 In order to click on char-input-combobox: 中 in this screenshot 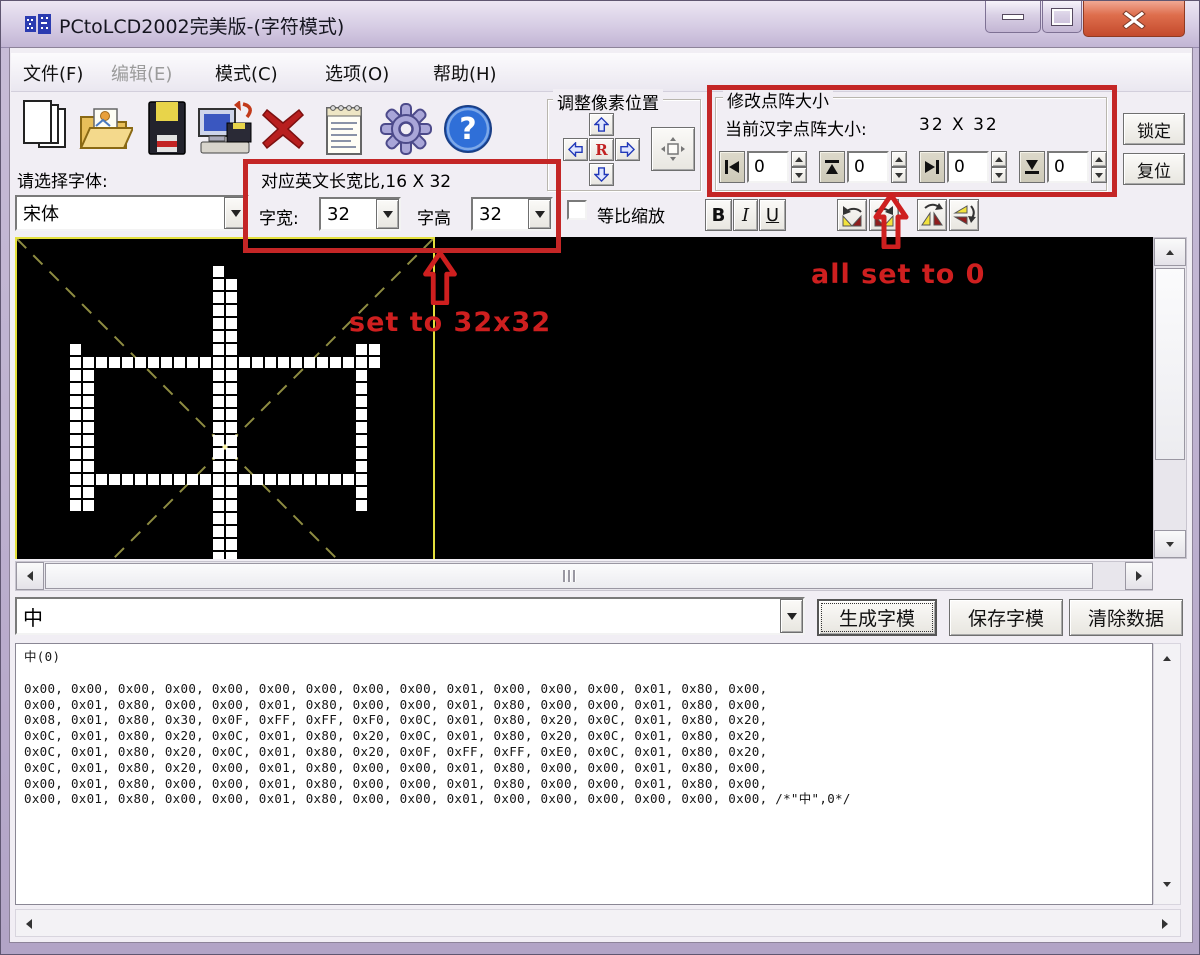, I will do `click(410, 616)`.